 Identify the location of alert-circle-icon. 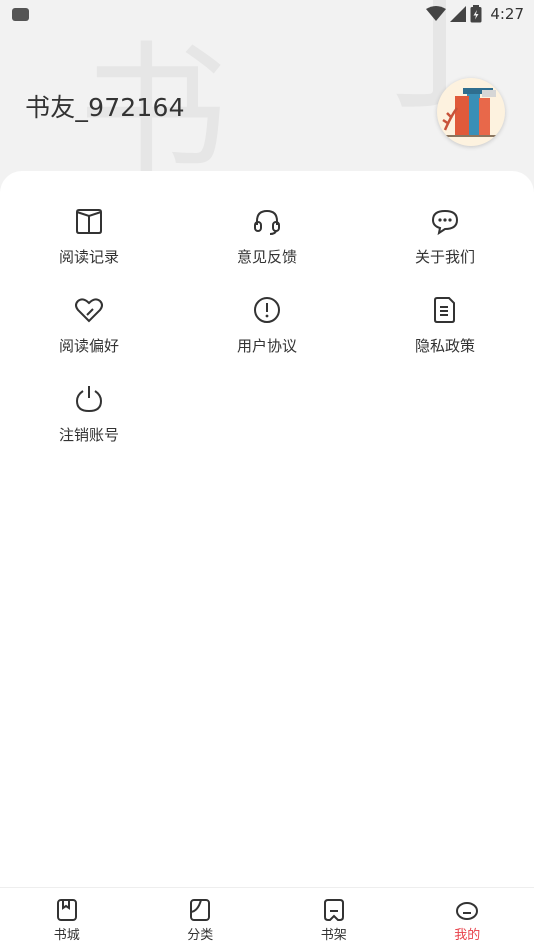
(267, 310).